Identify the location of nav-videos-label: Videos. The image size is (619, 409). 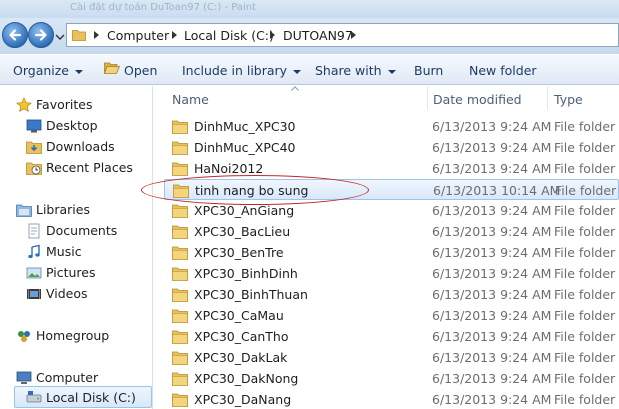
(67, 293).